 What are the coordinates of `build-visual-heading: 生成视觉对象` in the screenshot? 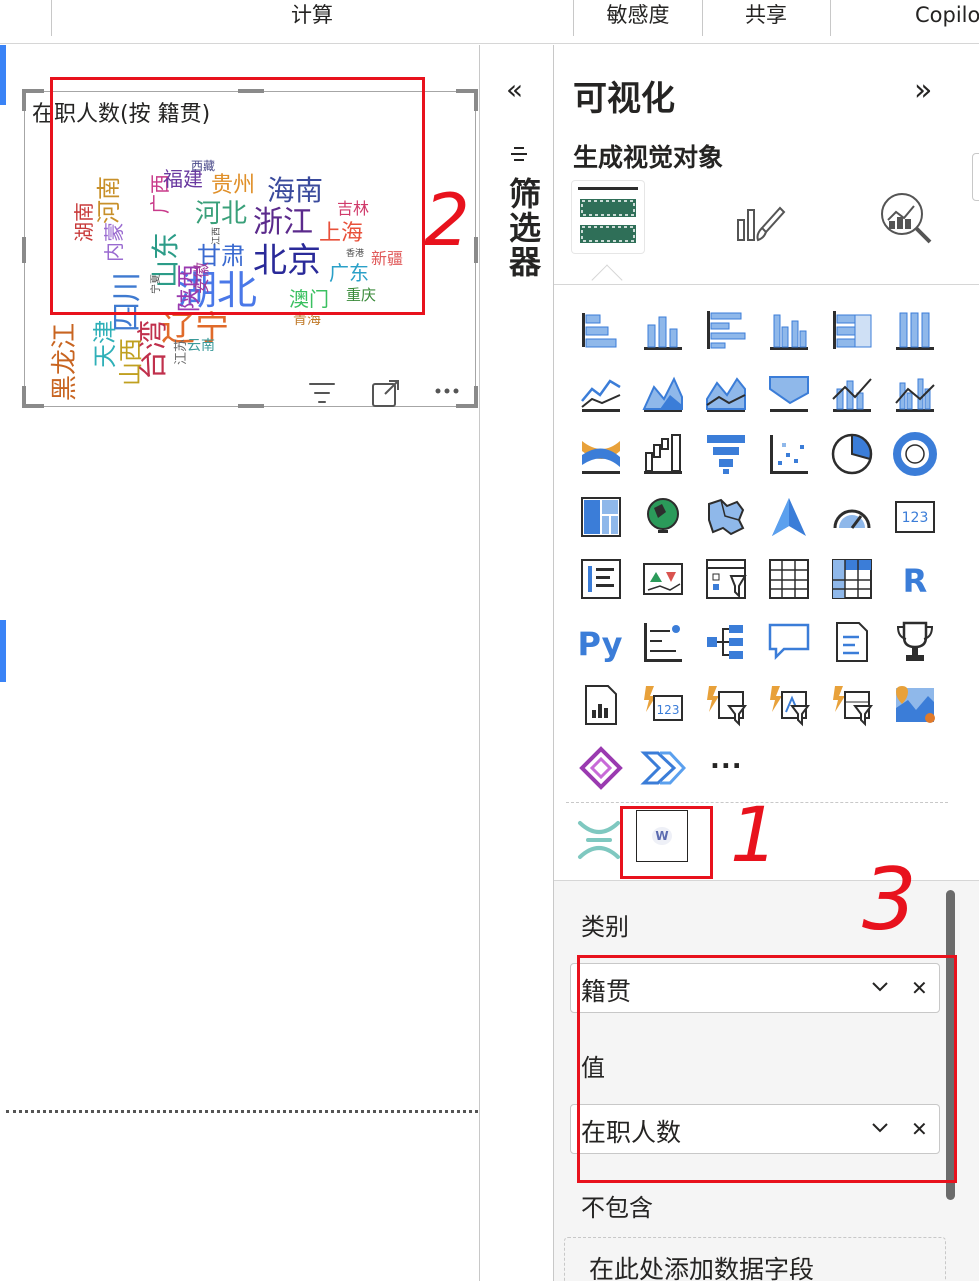 It's located at (648, 157).